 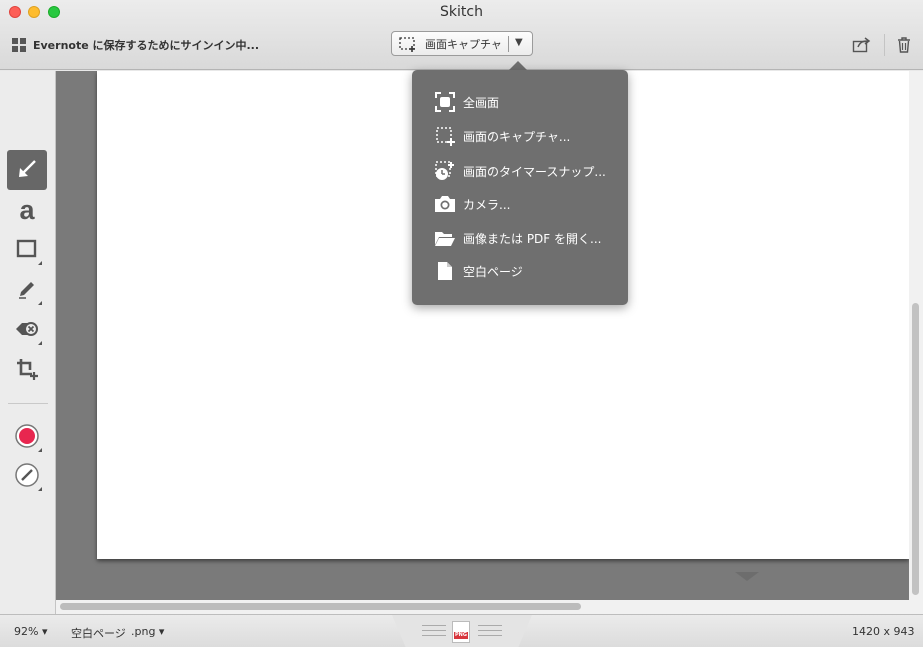 I want to click on camera-icon, so click(x=445, y=204).